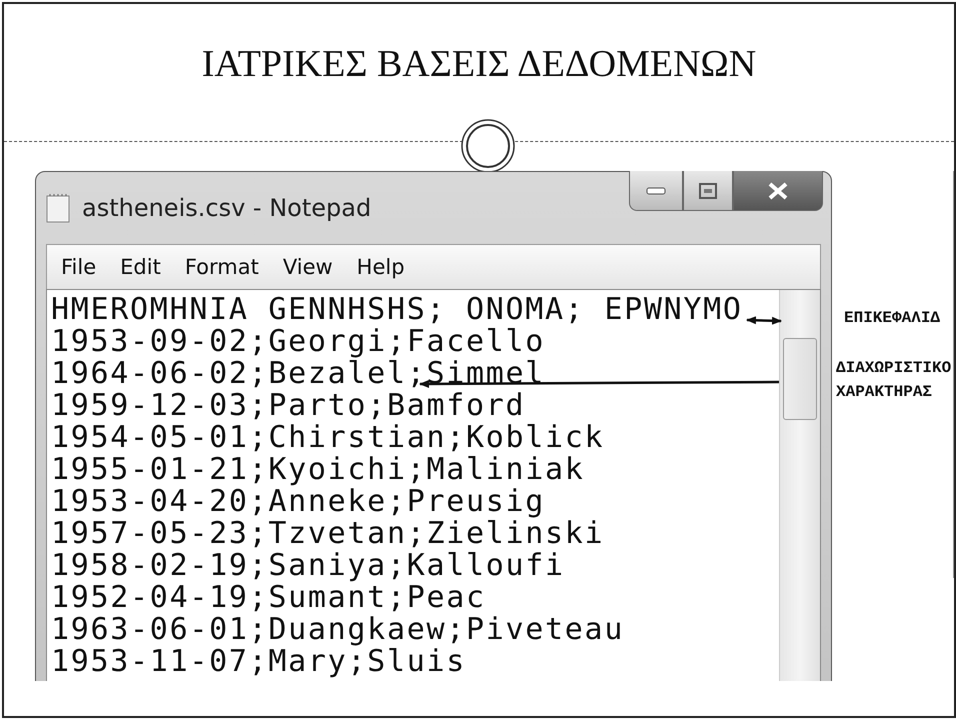 The image size is (956, 720). I want to click on minimize-button, so click(656, 191).